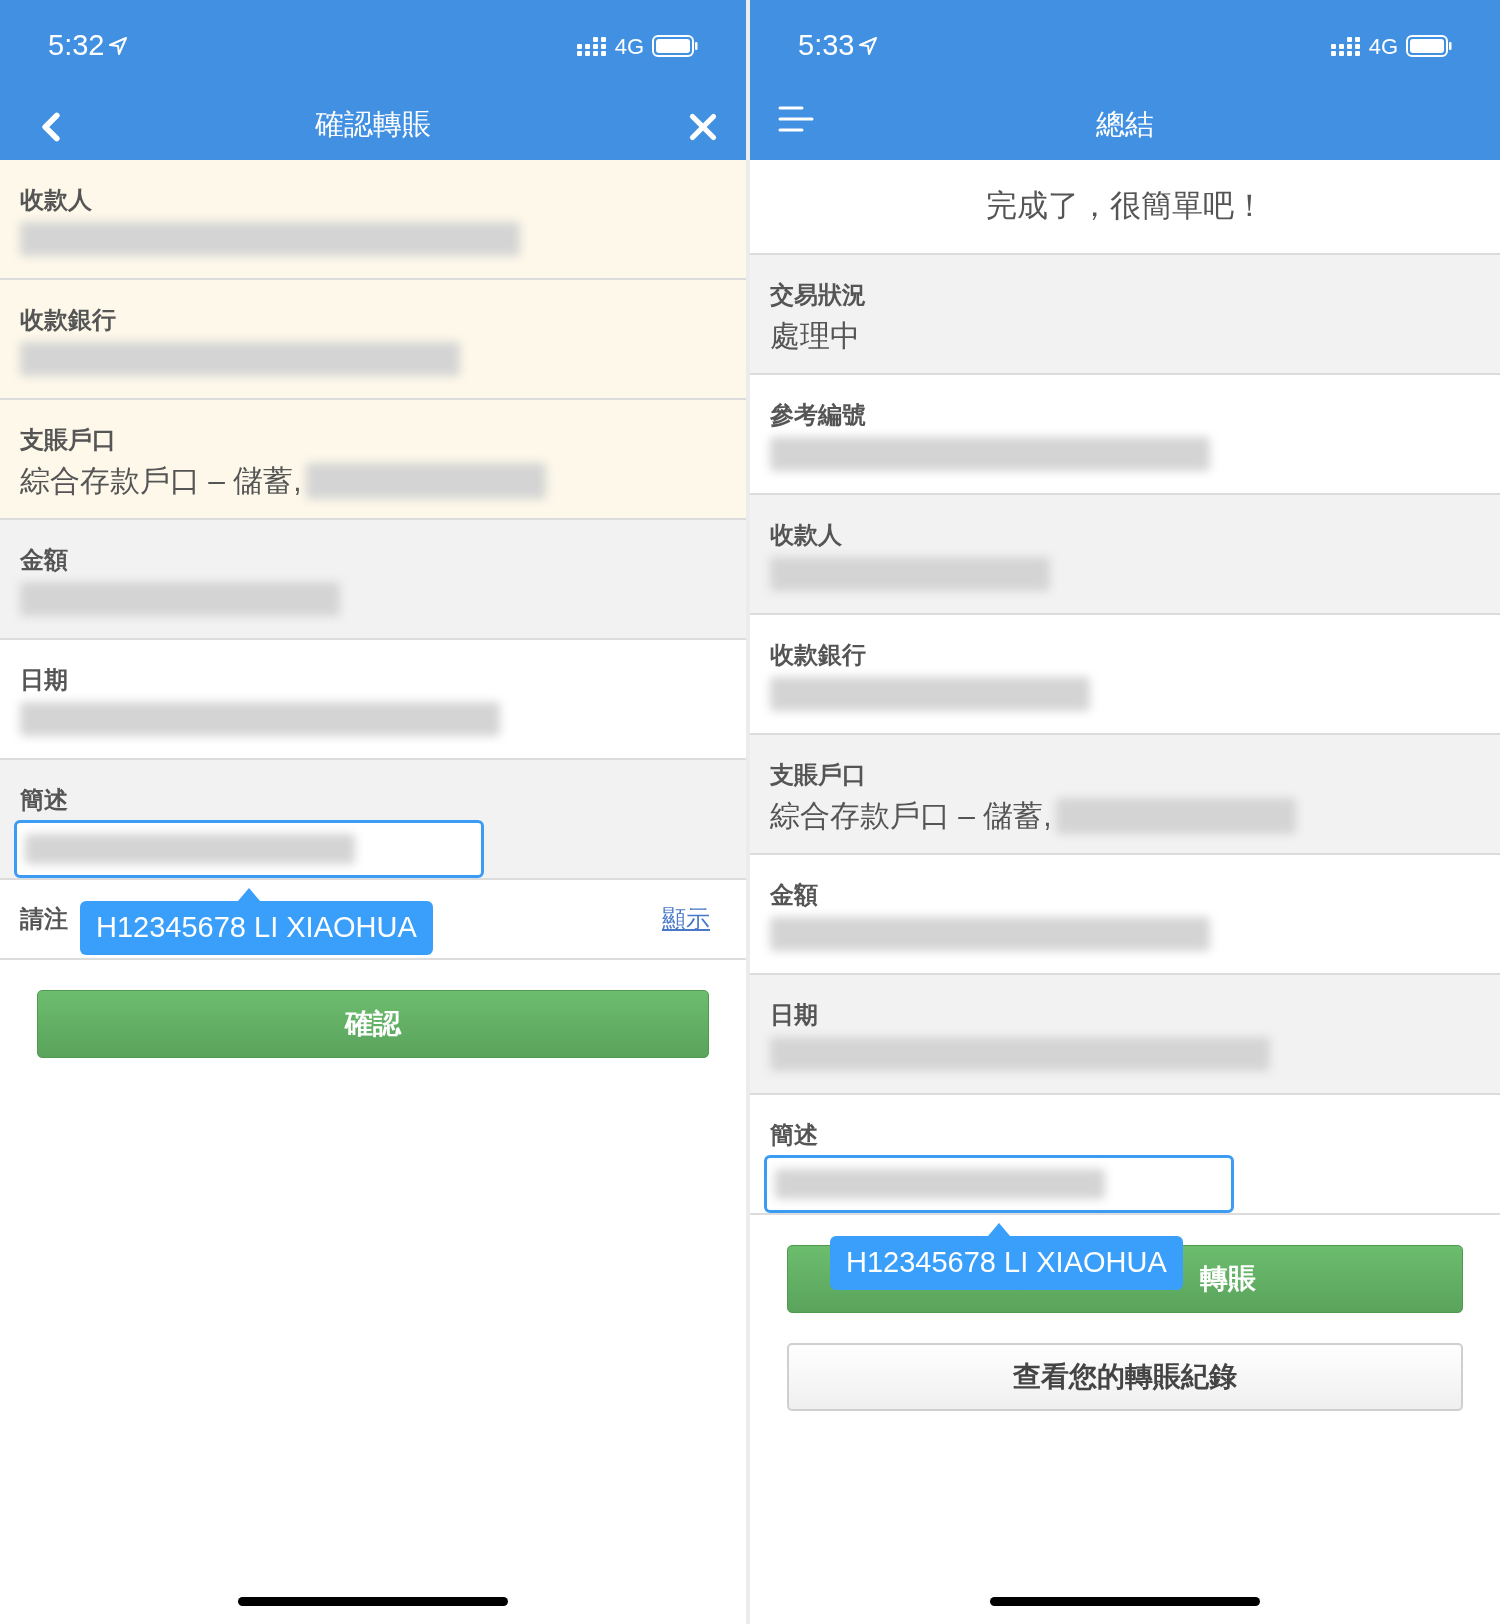 The height and width of the screenshot is (1624, 1500). I want to click on field-value: 處理中, so click(815, 336).